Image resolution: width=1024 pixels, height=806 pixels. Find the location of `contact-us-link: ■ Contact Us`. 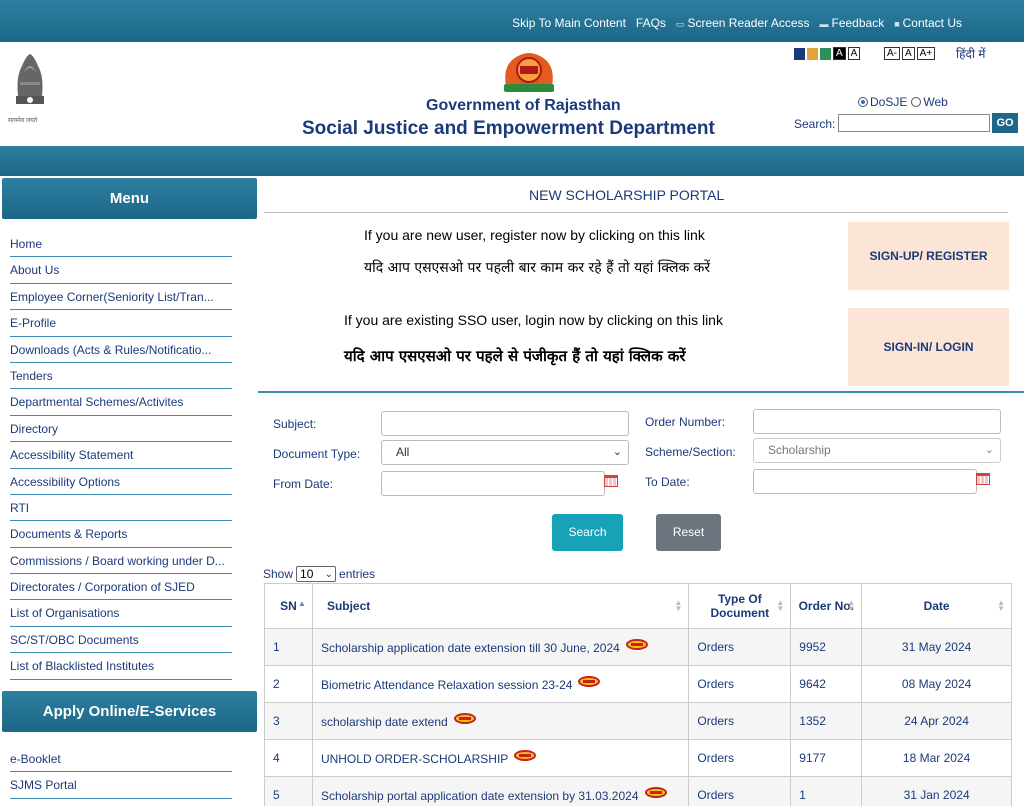

contact-us-link: ■ Contact Us is located at coordinates (928, 23).